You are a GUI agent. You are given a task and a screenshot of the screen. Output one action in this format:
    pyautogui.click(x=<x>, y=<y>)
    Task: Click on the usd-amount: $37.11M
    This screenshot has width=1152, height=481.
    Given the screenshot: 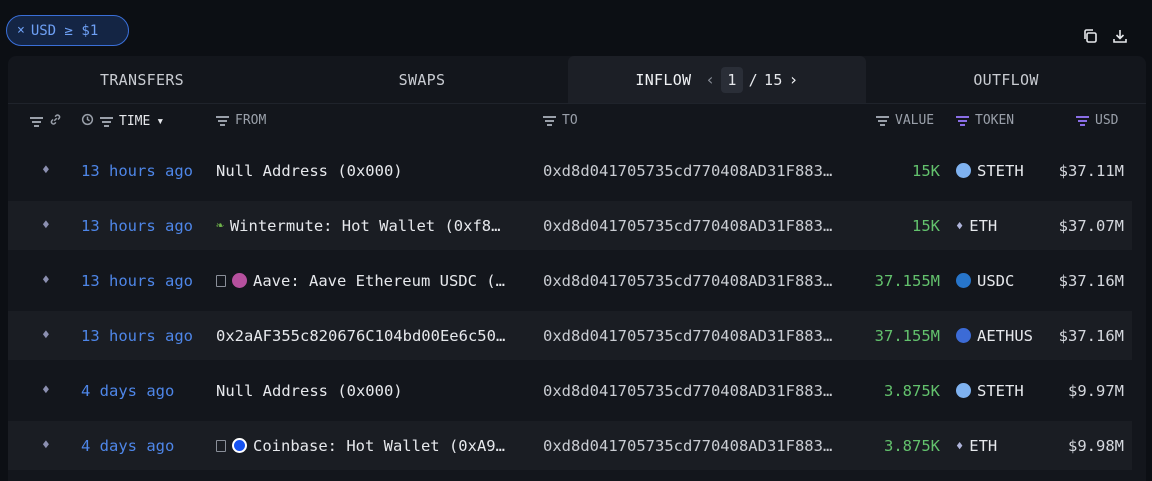 What is the action you would take?
    pyautogui.click(x=1091, y=170)
    